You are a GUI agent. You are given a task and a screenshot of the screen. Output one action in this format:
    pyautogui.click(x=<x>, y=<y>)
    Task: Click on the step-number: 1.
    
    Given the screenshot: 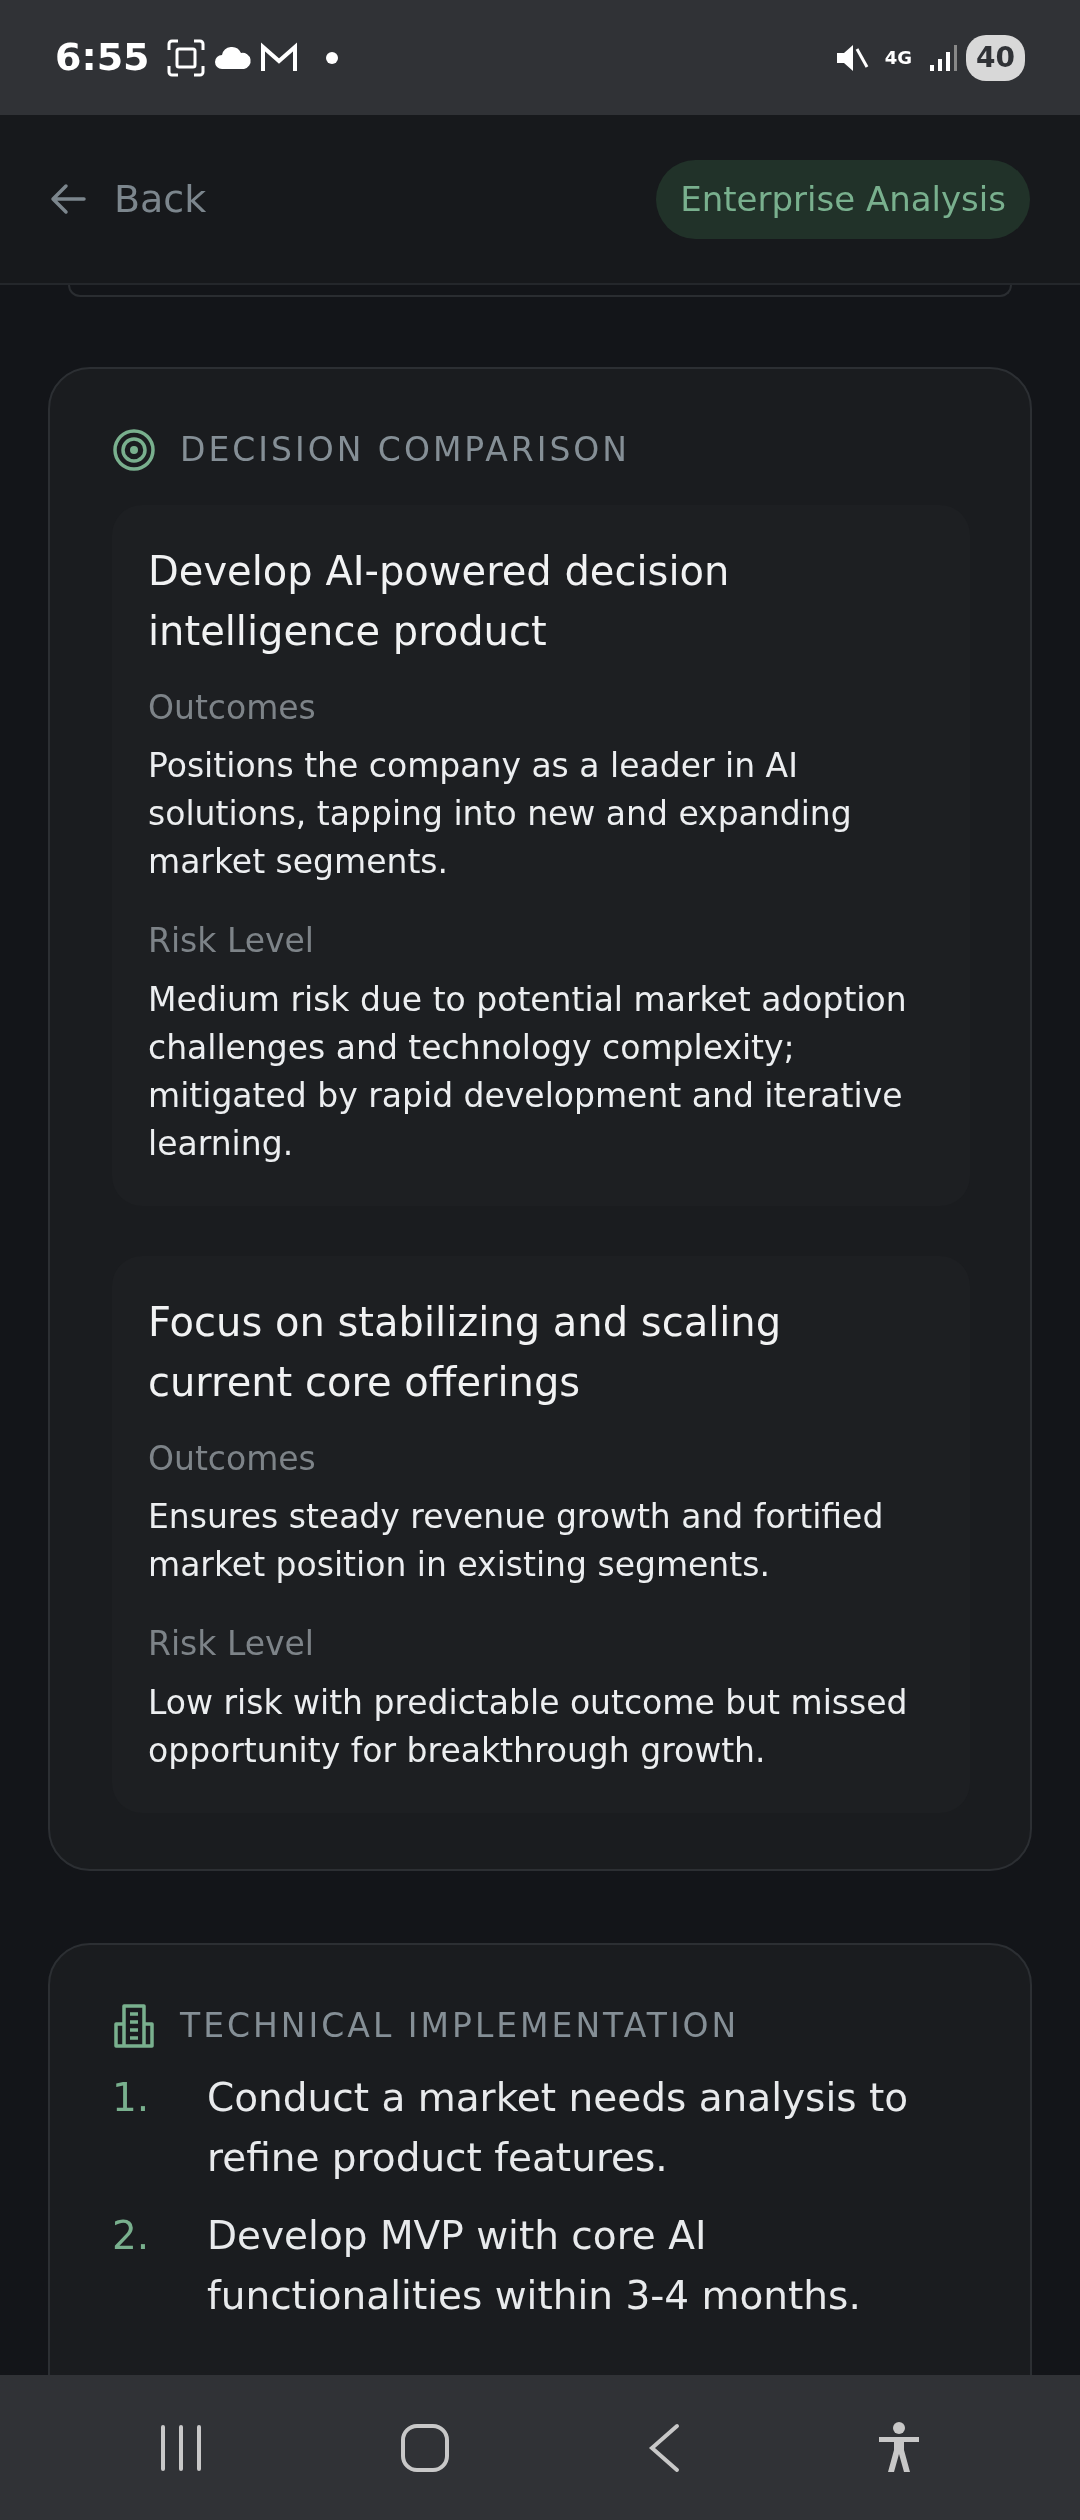 What is the action you would take?
    pyautogui.click(x=131, y=2098)
    